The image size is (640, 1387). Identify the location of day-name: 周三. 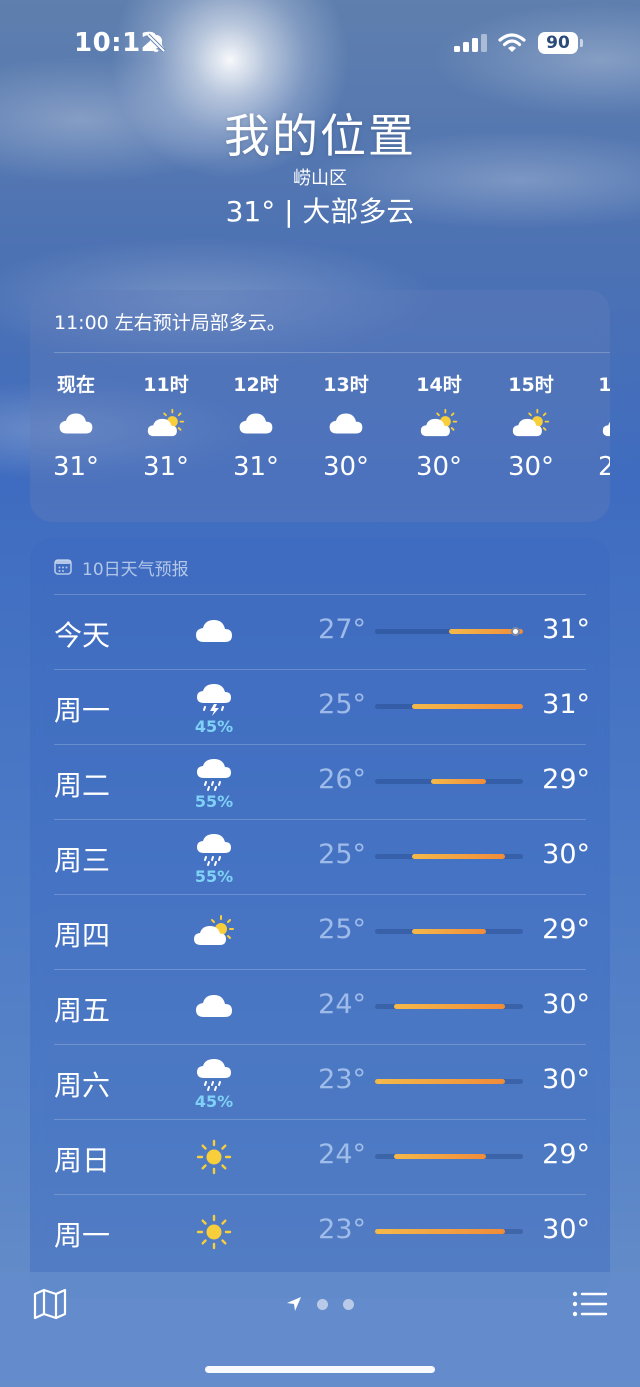
(82, 860).